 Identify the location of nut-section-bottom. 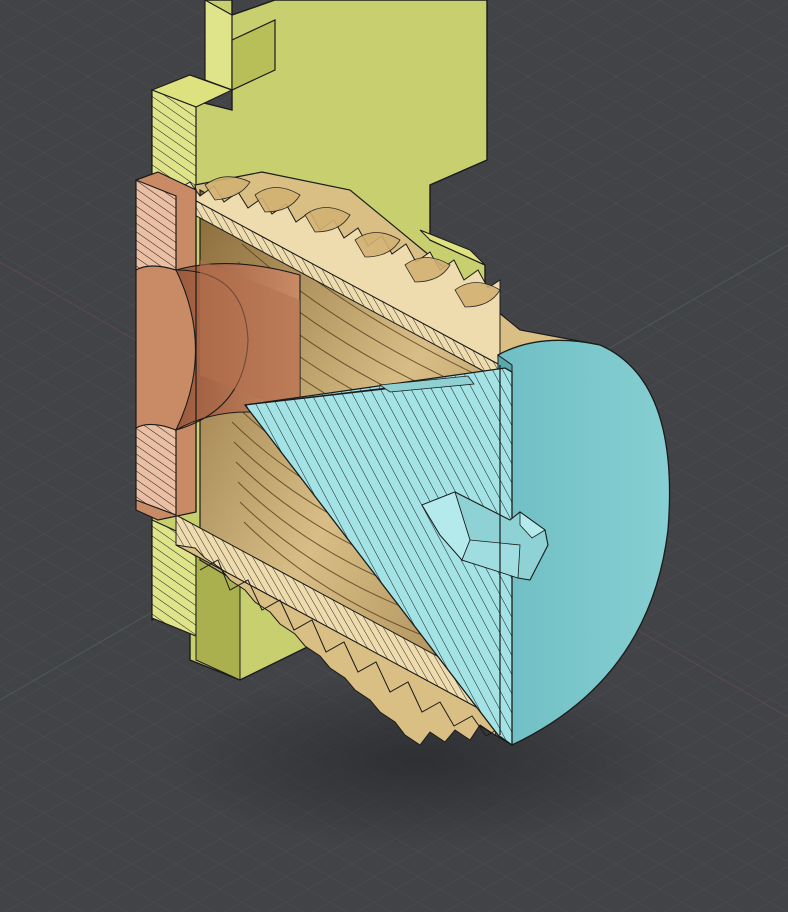
(156, 469).